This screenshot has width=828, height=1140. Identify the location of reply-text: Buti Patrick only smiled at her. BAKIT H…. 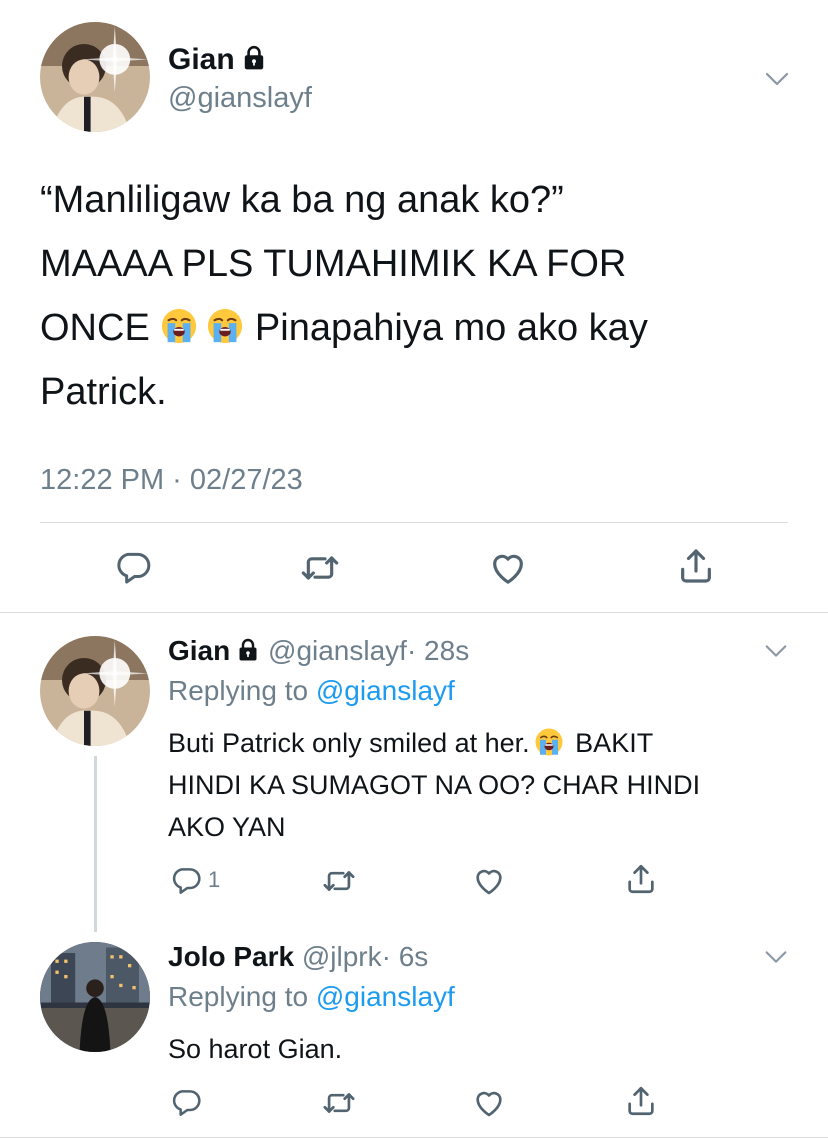
(434, 785).